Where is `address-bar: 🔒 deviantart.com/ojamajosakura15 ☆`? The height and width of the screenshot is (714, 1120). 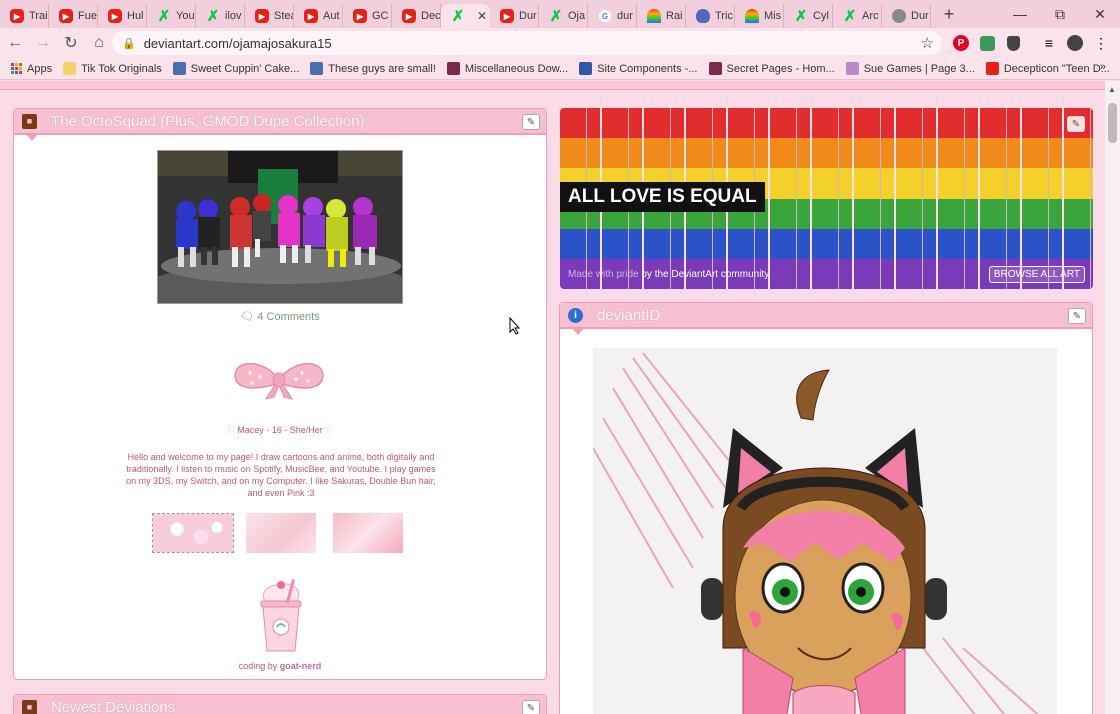
address-bar: 🔒 deviantart.com/ojamajosakura15 ☆ is located at coordinates (527, 43).